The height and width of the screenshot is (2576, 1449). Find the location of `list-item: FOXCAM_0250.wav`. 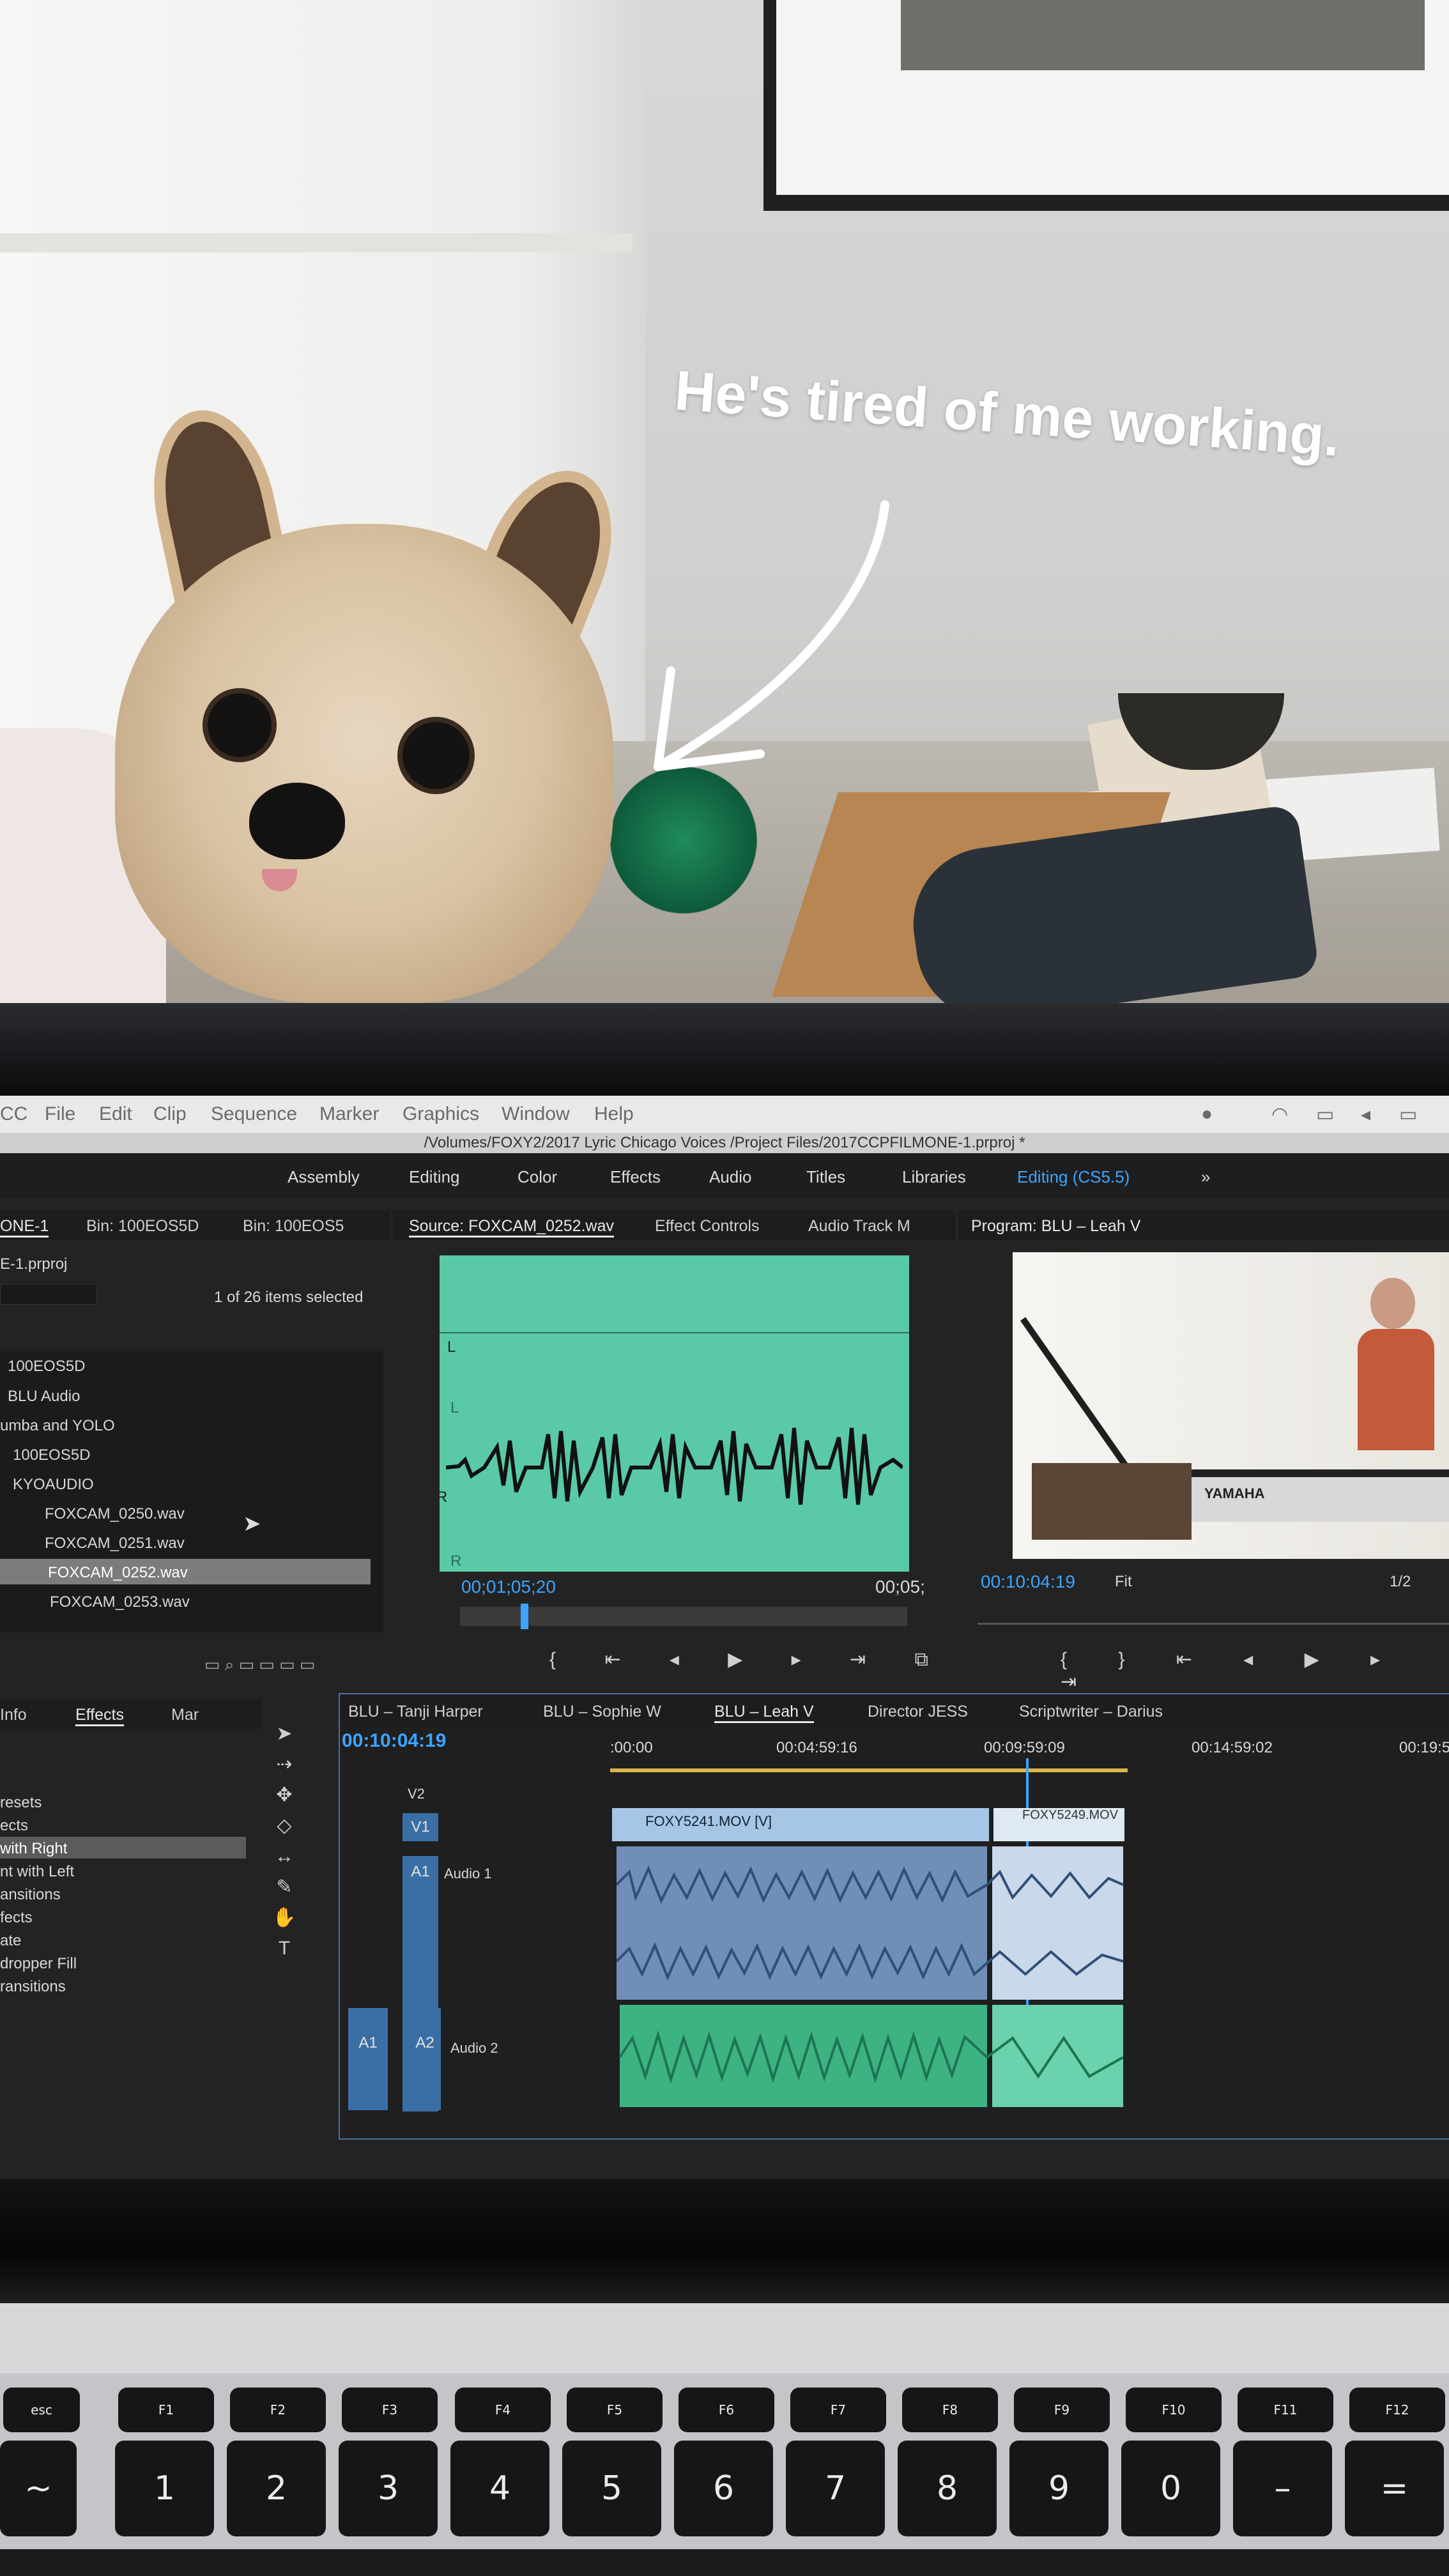

list-item: FOXCAM_0250.wav is located at coordinates (115, 1514).